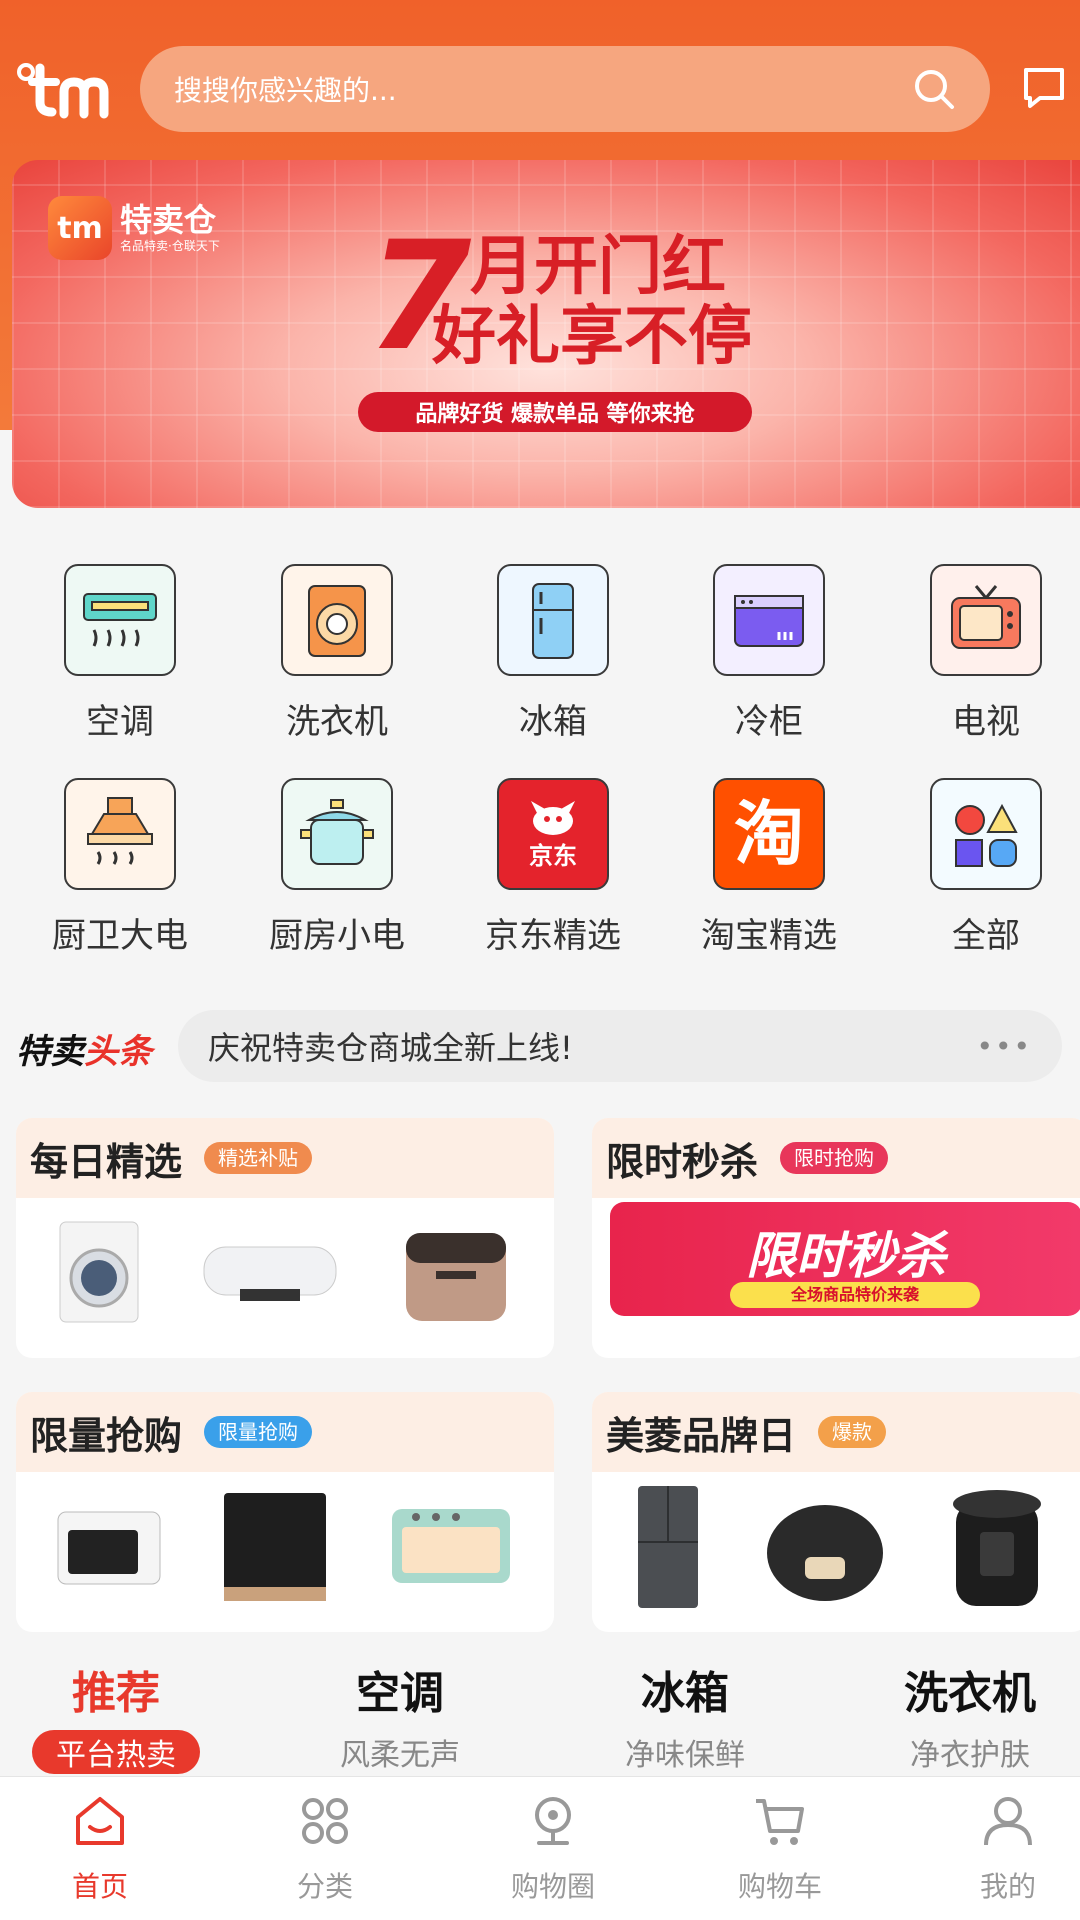 This screenshot has height=1920, width=1080. I want to click on category-label: 厨房小电, so click(337, 936).